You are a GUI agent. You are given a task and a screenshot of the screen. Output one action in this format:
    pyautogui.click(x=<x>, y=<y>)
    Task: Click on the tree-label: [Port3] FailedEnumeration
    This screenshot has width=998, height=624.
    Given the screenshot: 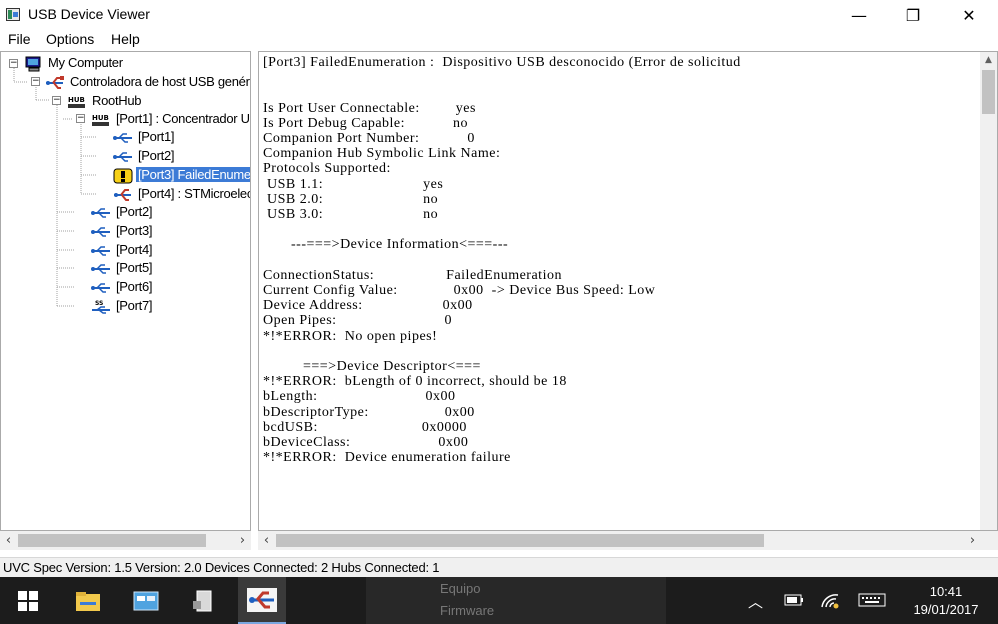 What is the action you would take?
    pyautogui.click(x=193, y=174)
    